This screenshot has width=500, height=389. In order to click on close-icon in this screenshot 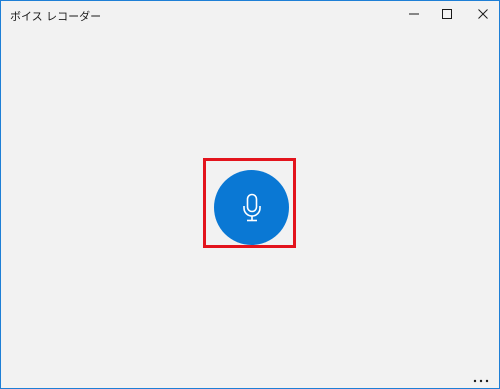, I will do `click(483, 14)`.